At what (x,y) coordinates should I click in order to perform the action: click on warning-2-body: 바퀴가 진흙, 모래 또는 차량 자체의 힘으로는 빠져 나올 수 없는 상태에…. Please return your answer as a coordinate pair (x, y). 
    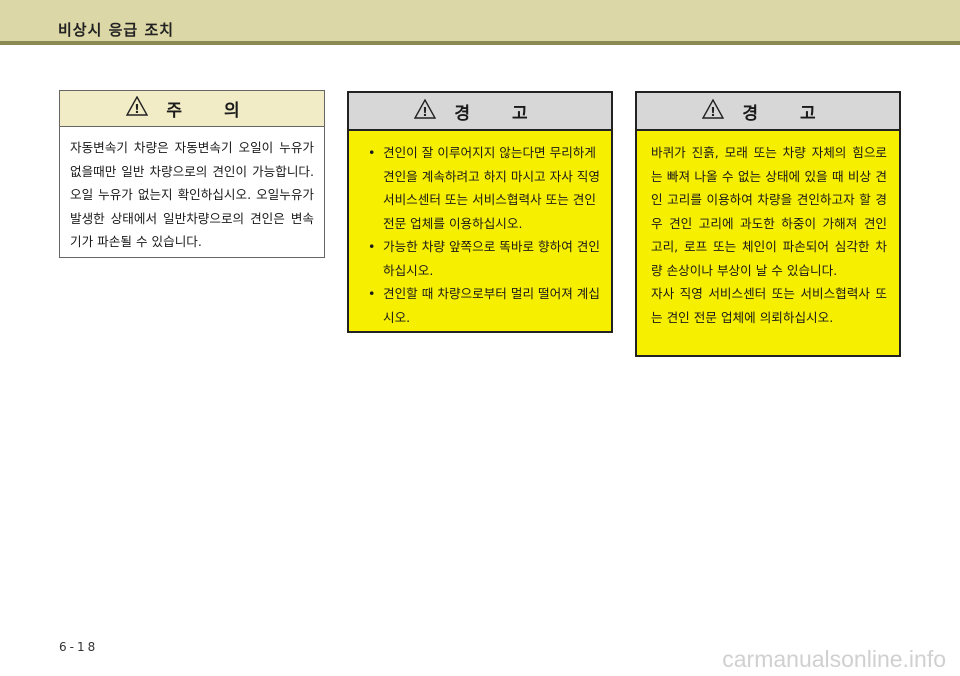
    Looking at the image, I should click on (768, 230).